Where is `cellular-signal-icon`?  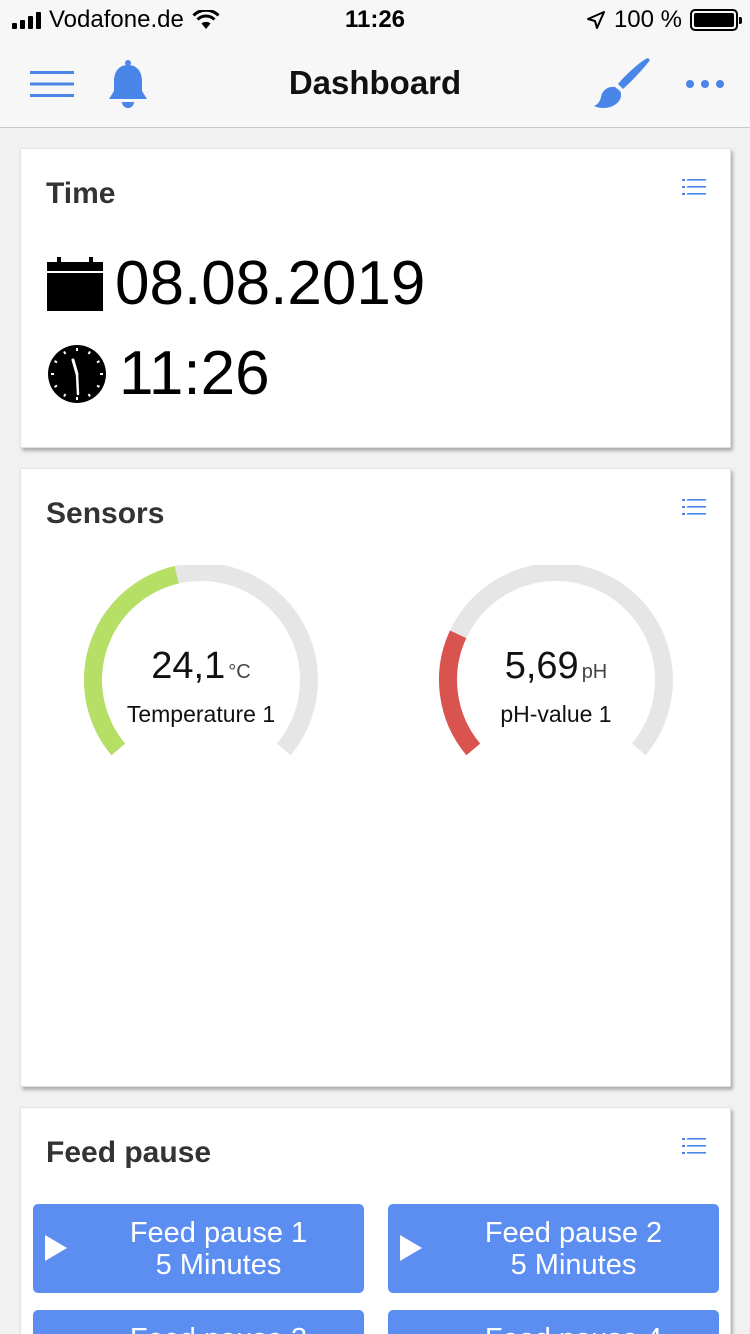
cellular-signal-icon is located at coordinates (26, 20).